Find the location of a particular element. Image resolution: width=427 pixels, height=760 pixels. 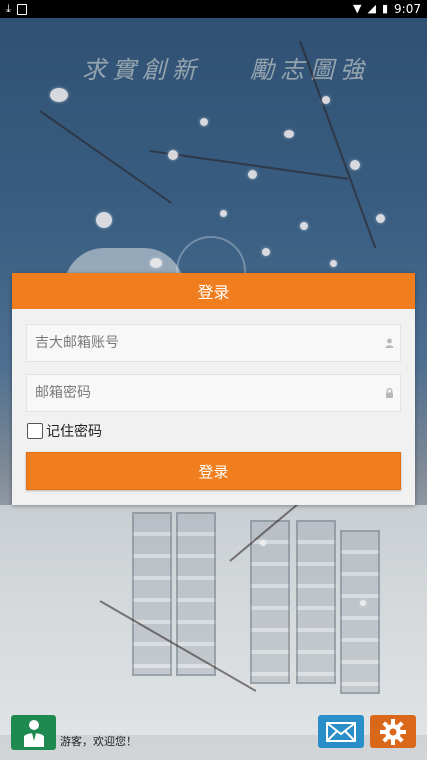

settings-button is located at coordinates (393, 731).